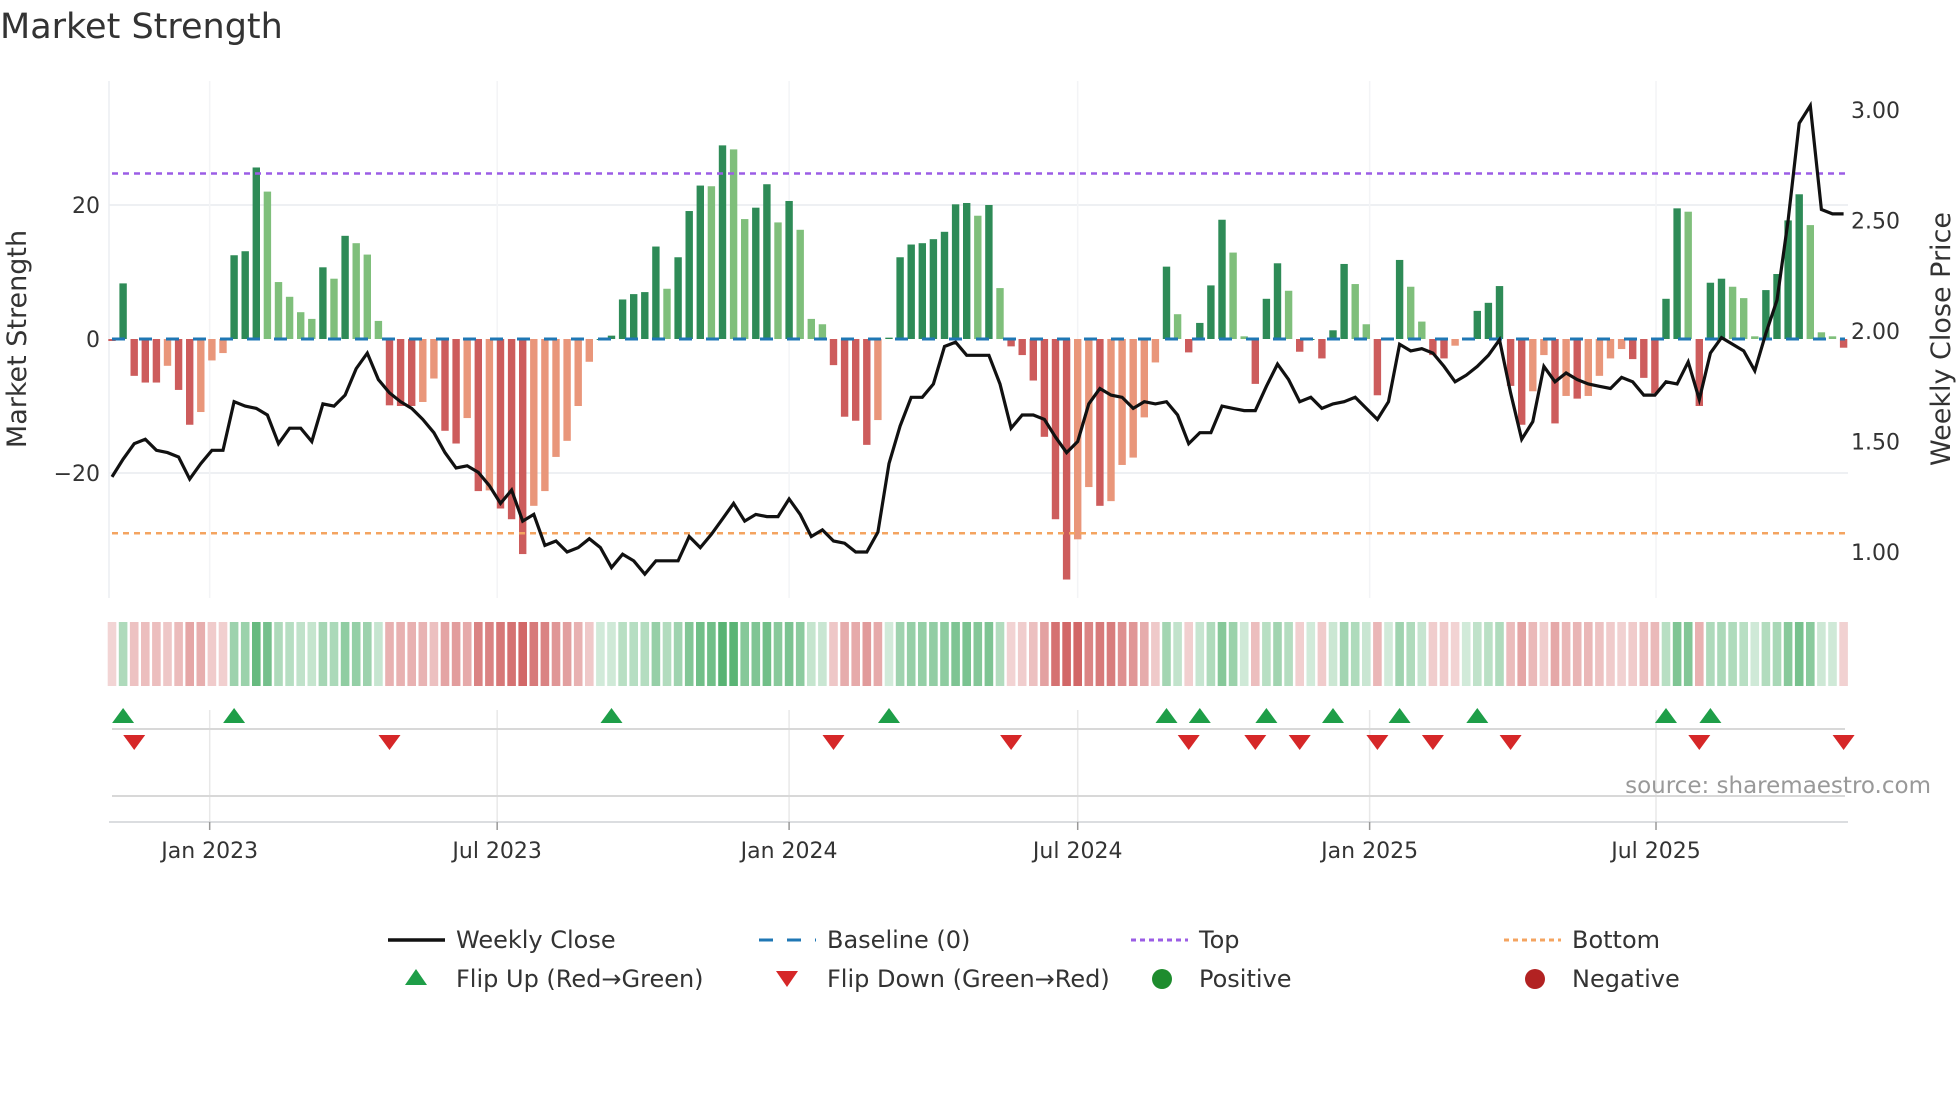 The image size is (1960, 1102). What do you see at coordinates (968, 979) in the screenshot?
I see `legend-label: Flip Down (Green→Red)` at bounding box center [968, 979].